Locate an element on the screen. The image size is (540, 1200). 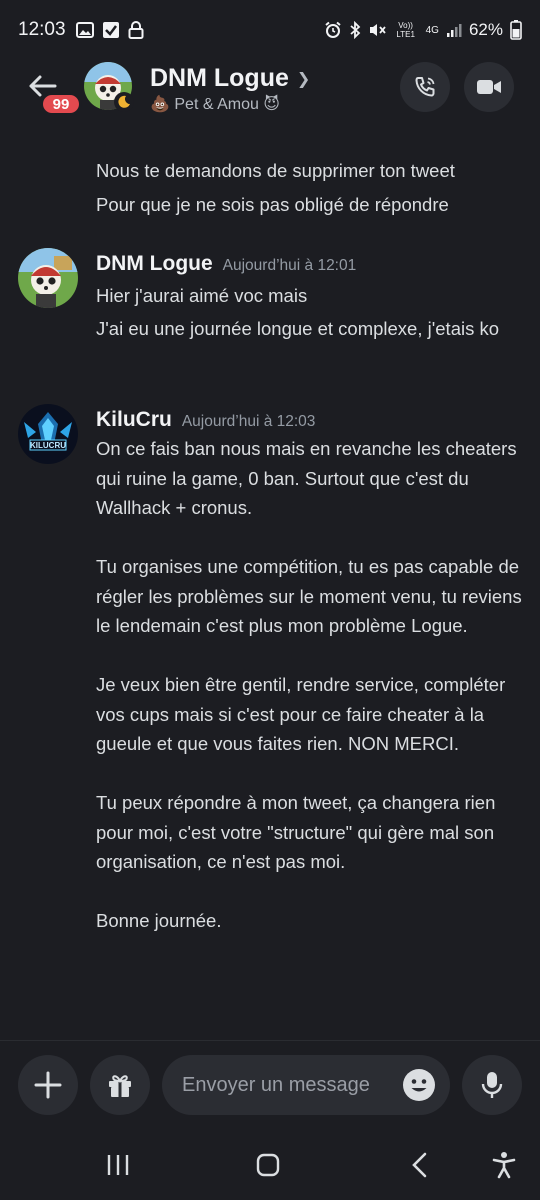
plus-icon is located at coordinates (48, 1085).